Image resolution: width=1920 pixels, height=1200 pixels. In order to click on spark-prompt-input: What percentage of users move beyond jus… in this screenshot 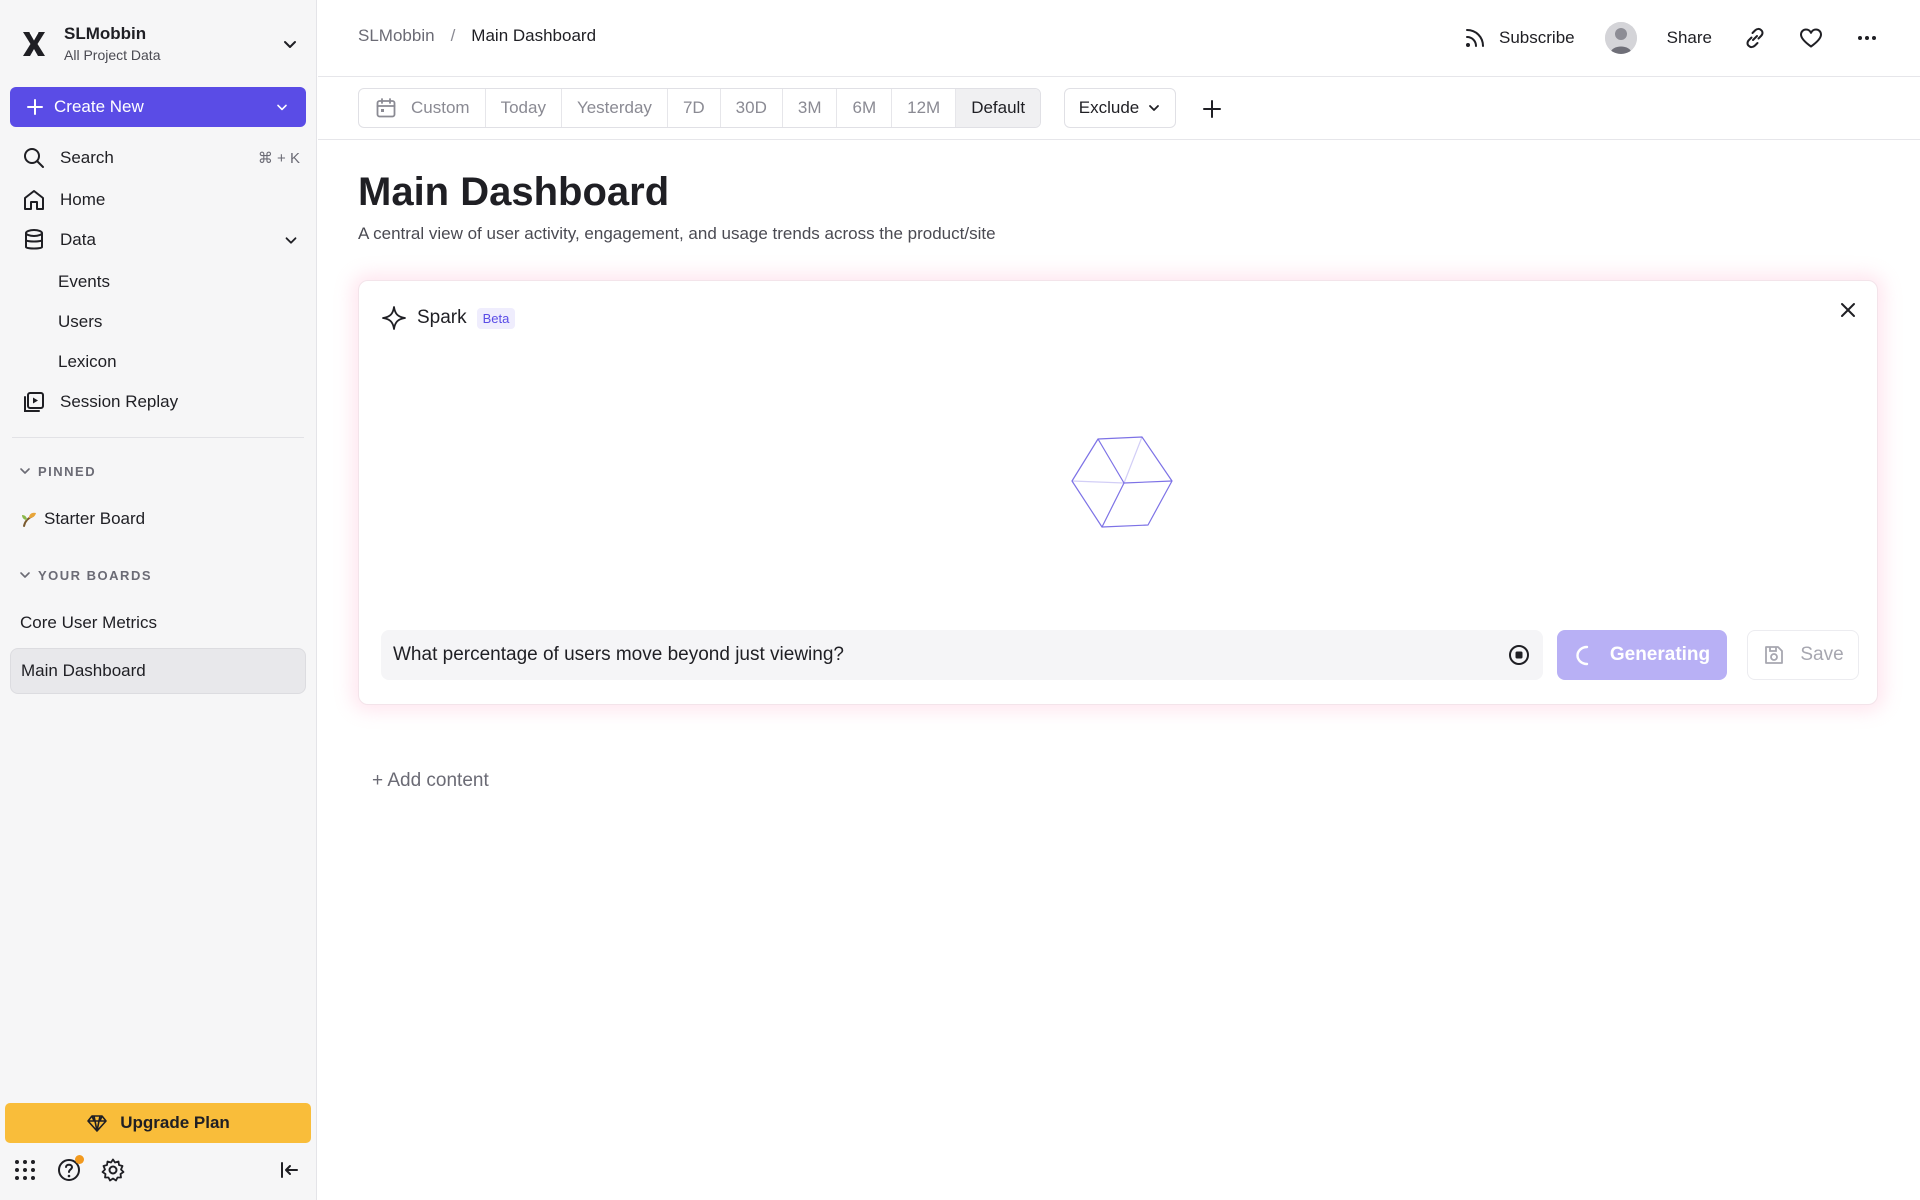, I will do `click(962, 655)`.